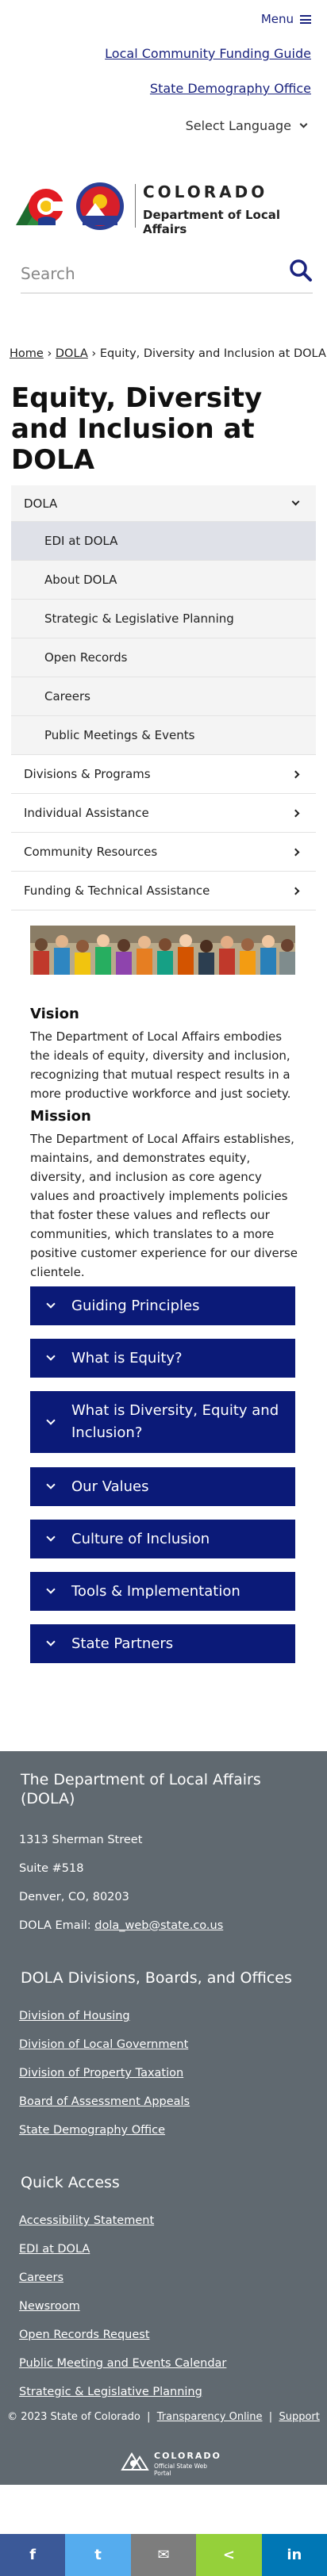 Image resolution: width=327 pixels, height=2576 pixels. I want to click on share-icon: <, so click(228, 2555).